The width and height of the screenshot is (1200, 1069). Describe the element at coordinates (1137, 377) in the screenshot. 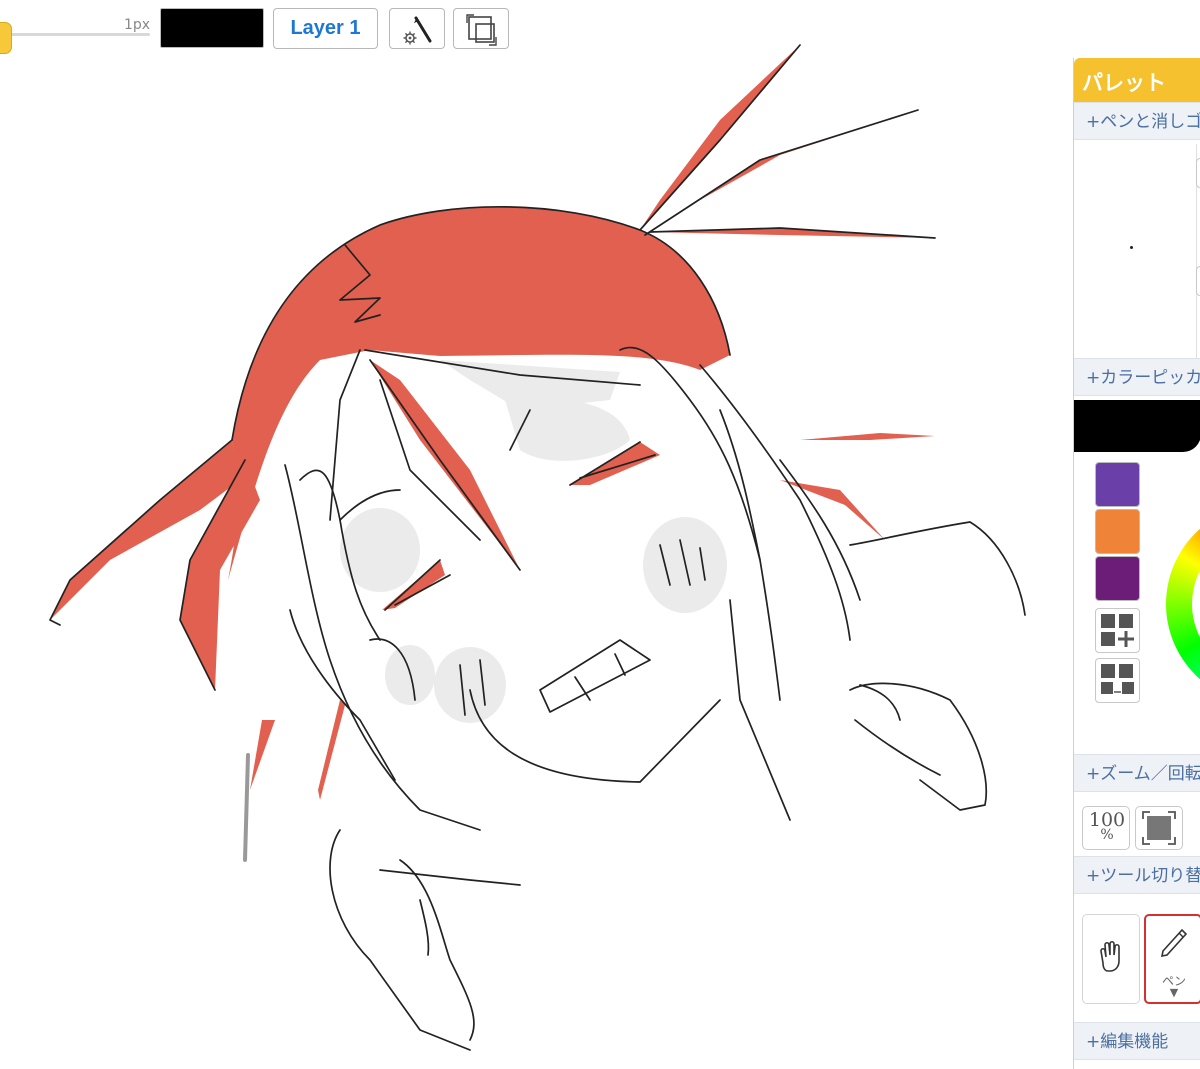

I see `section-color-picker: +カラーピッカ` at that location.